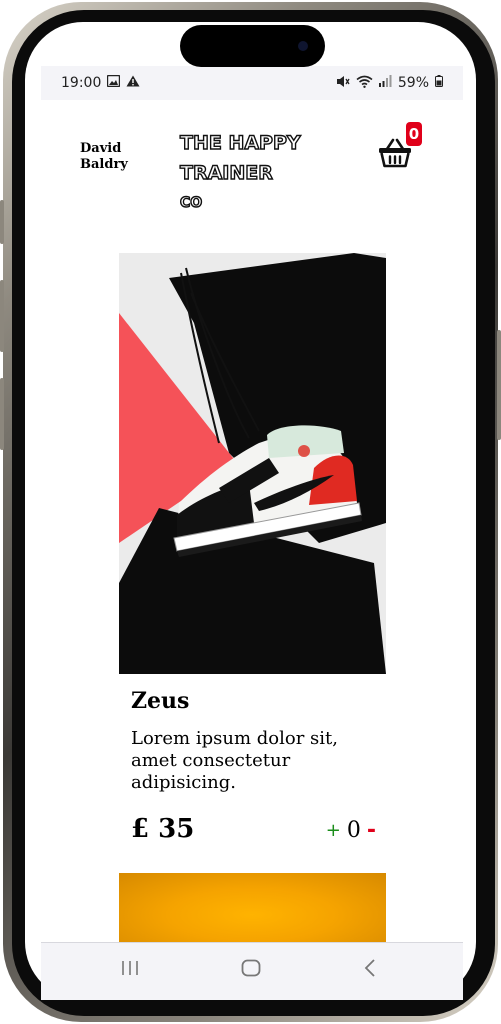 The height and width of the screenshot is (1024, 501). I want to click on increase-quantity-button: +, so click(333, 830).